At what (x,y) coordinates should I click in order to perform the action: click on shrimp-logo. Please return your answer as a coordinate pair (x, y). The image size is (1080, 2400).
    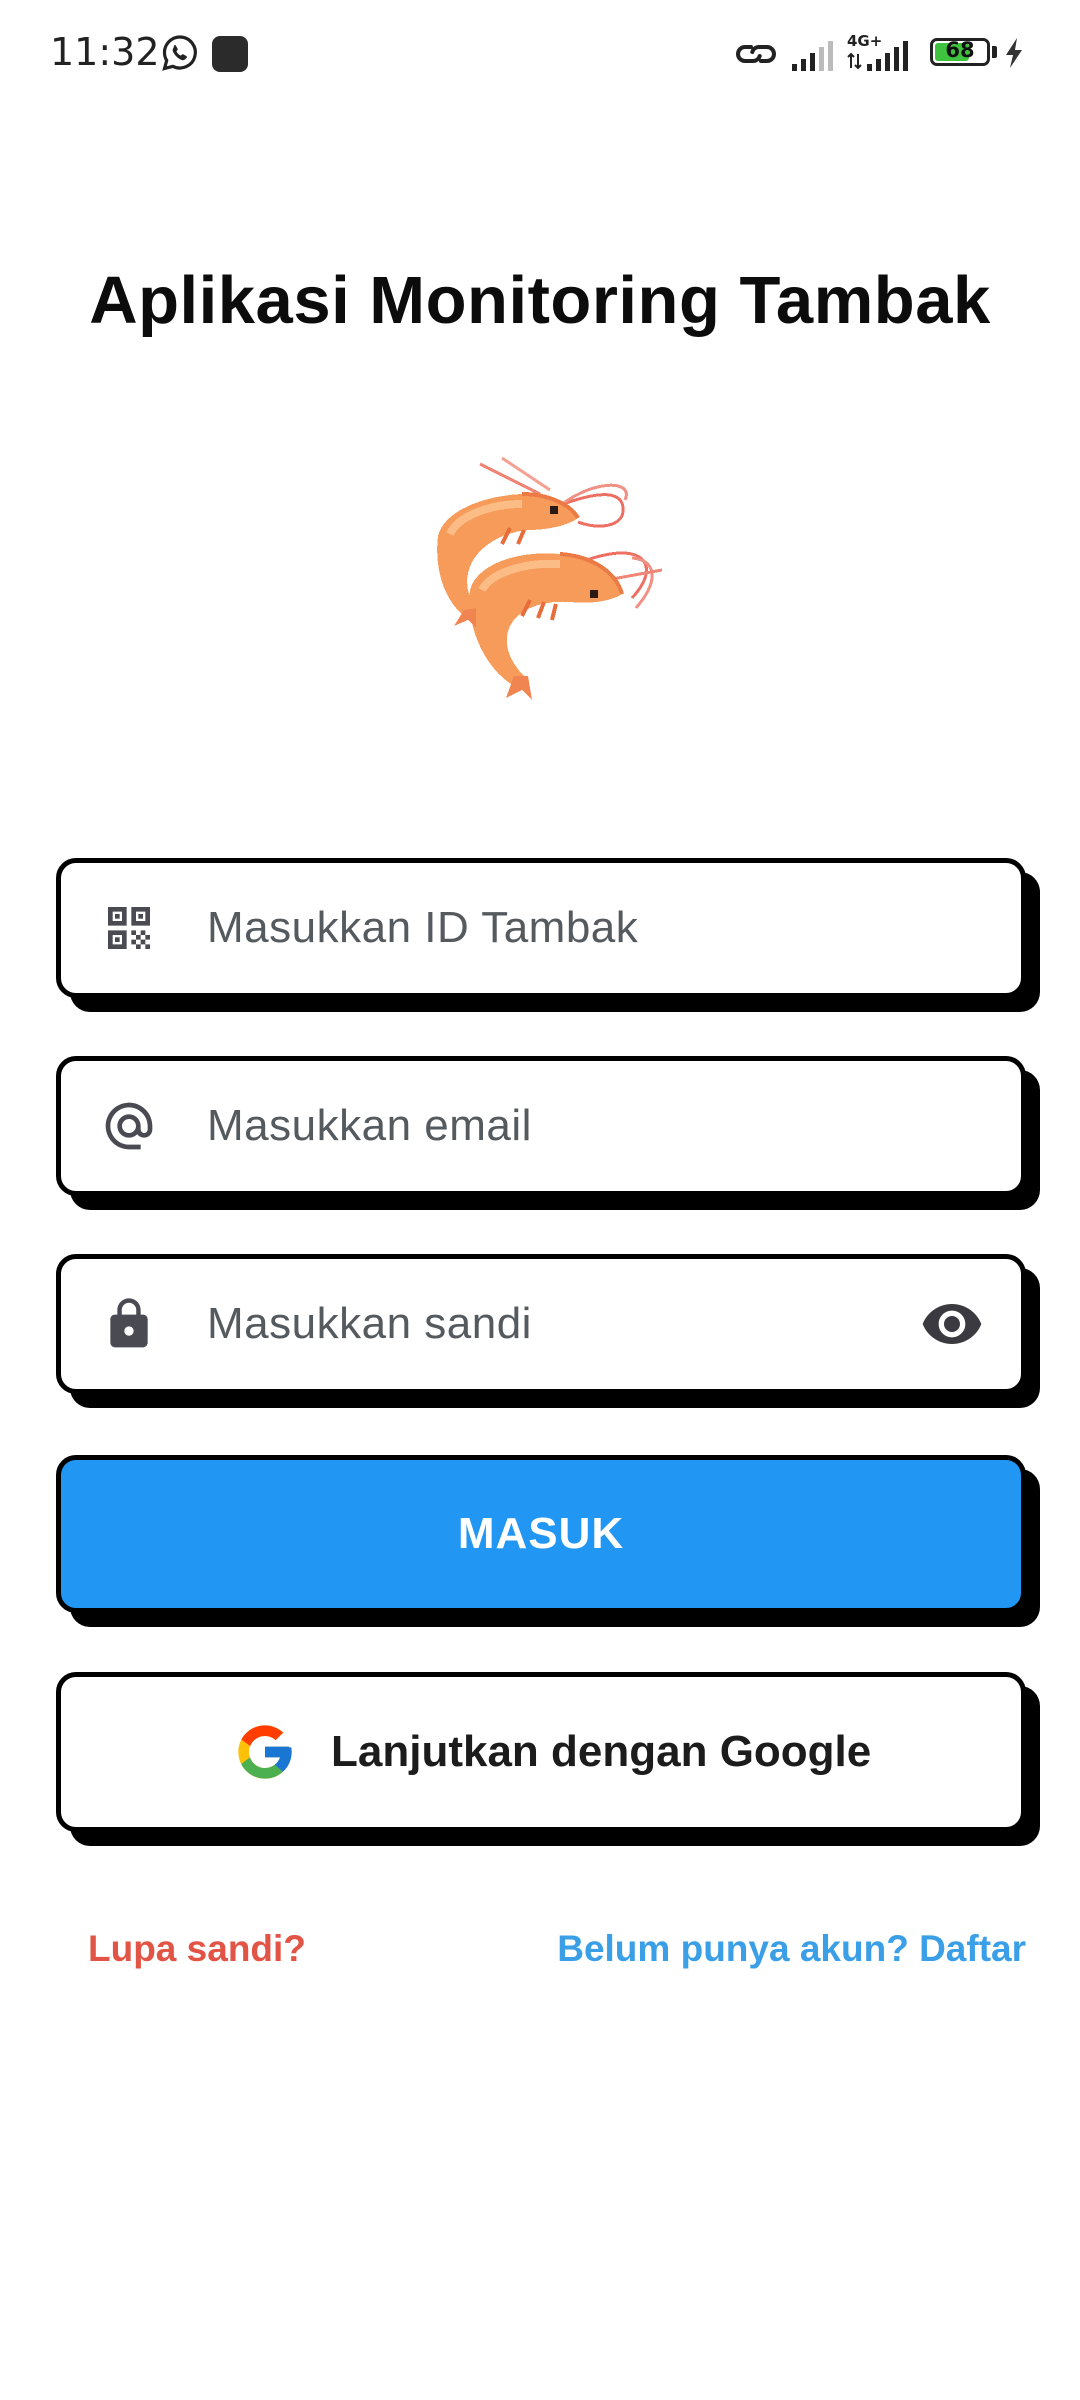
    Looking at the image, I should click on (550, 578).